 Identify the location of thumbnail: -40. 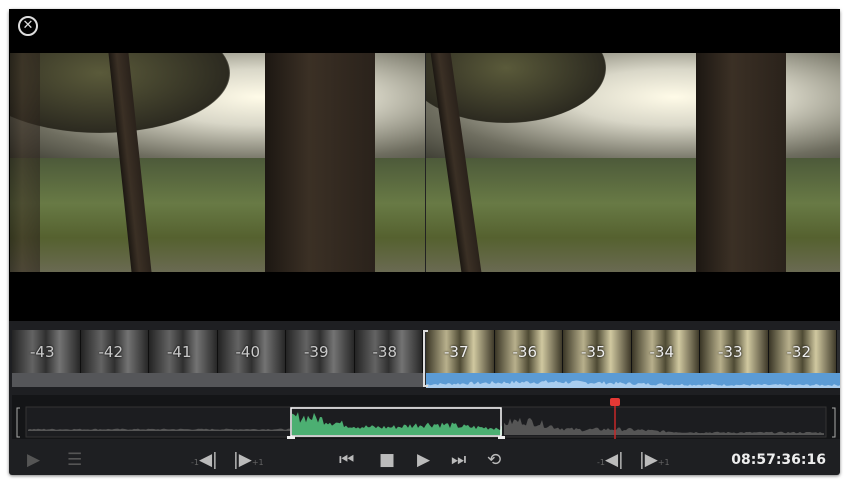
(251, 351).